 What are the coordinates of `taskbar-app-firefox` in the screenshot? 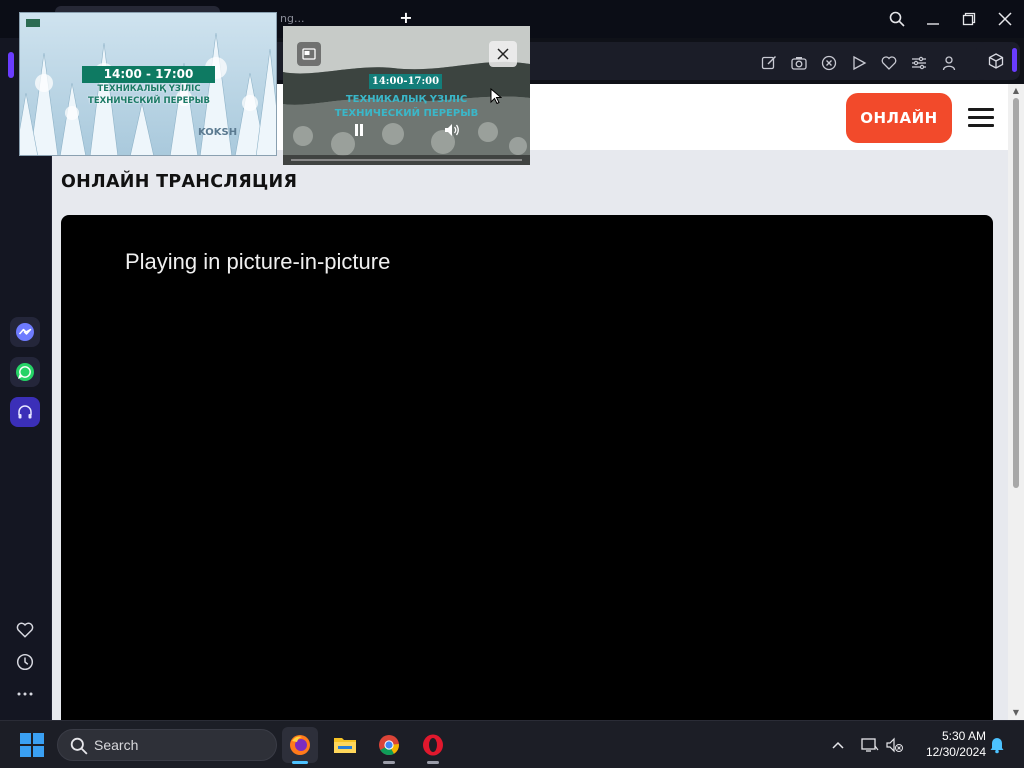 It's located at (300, 745).